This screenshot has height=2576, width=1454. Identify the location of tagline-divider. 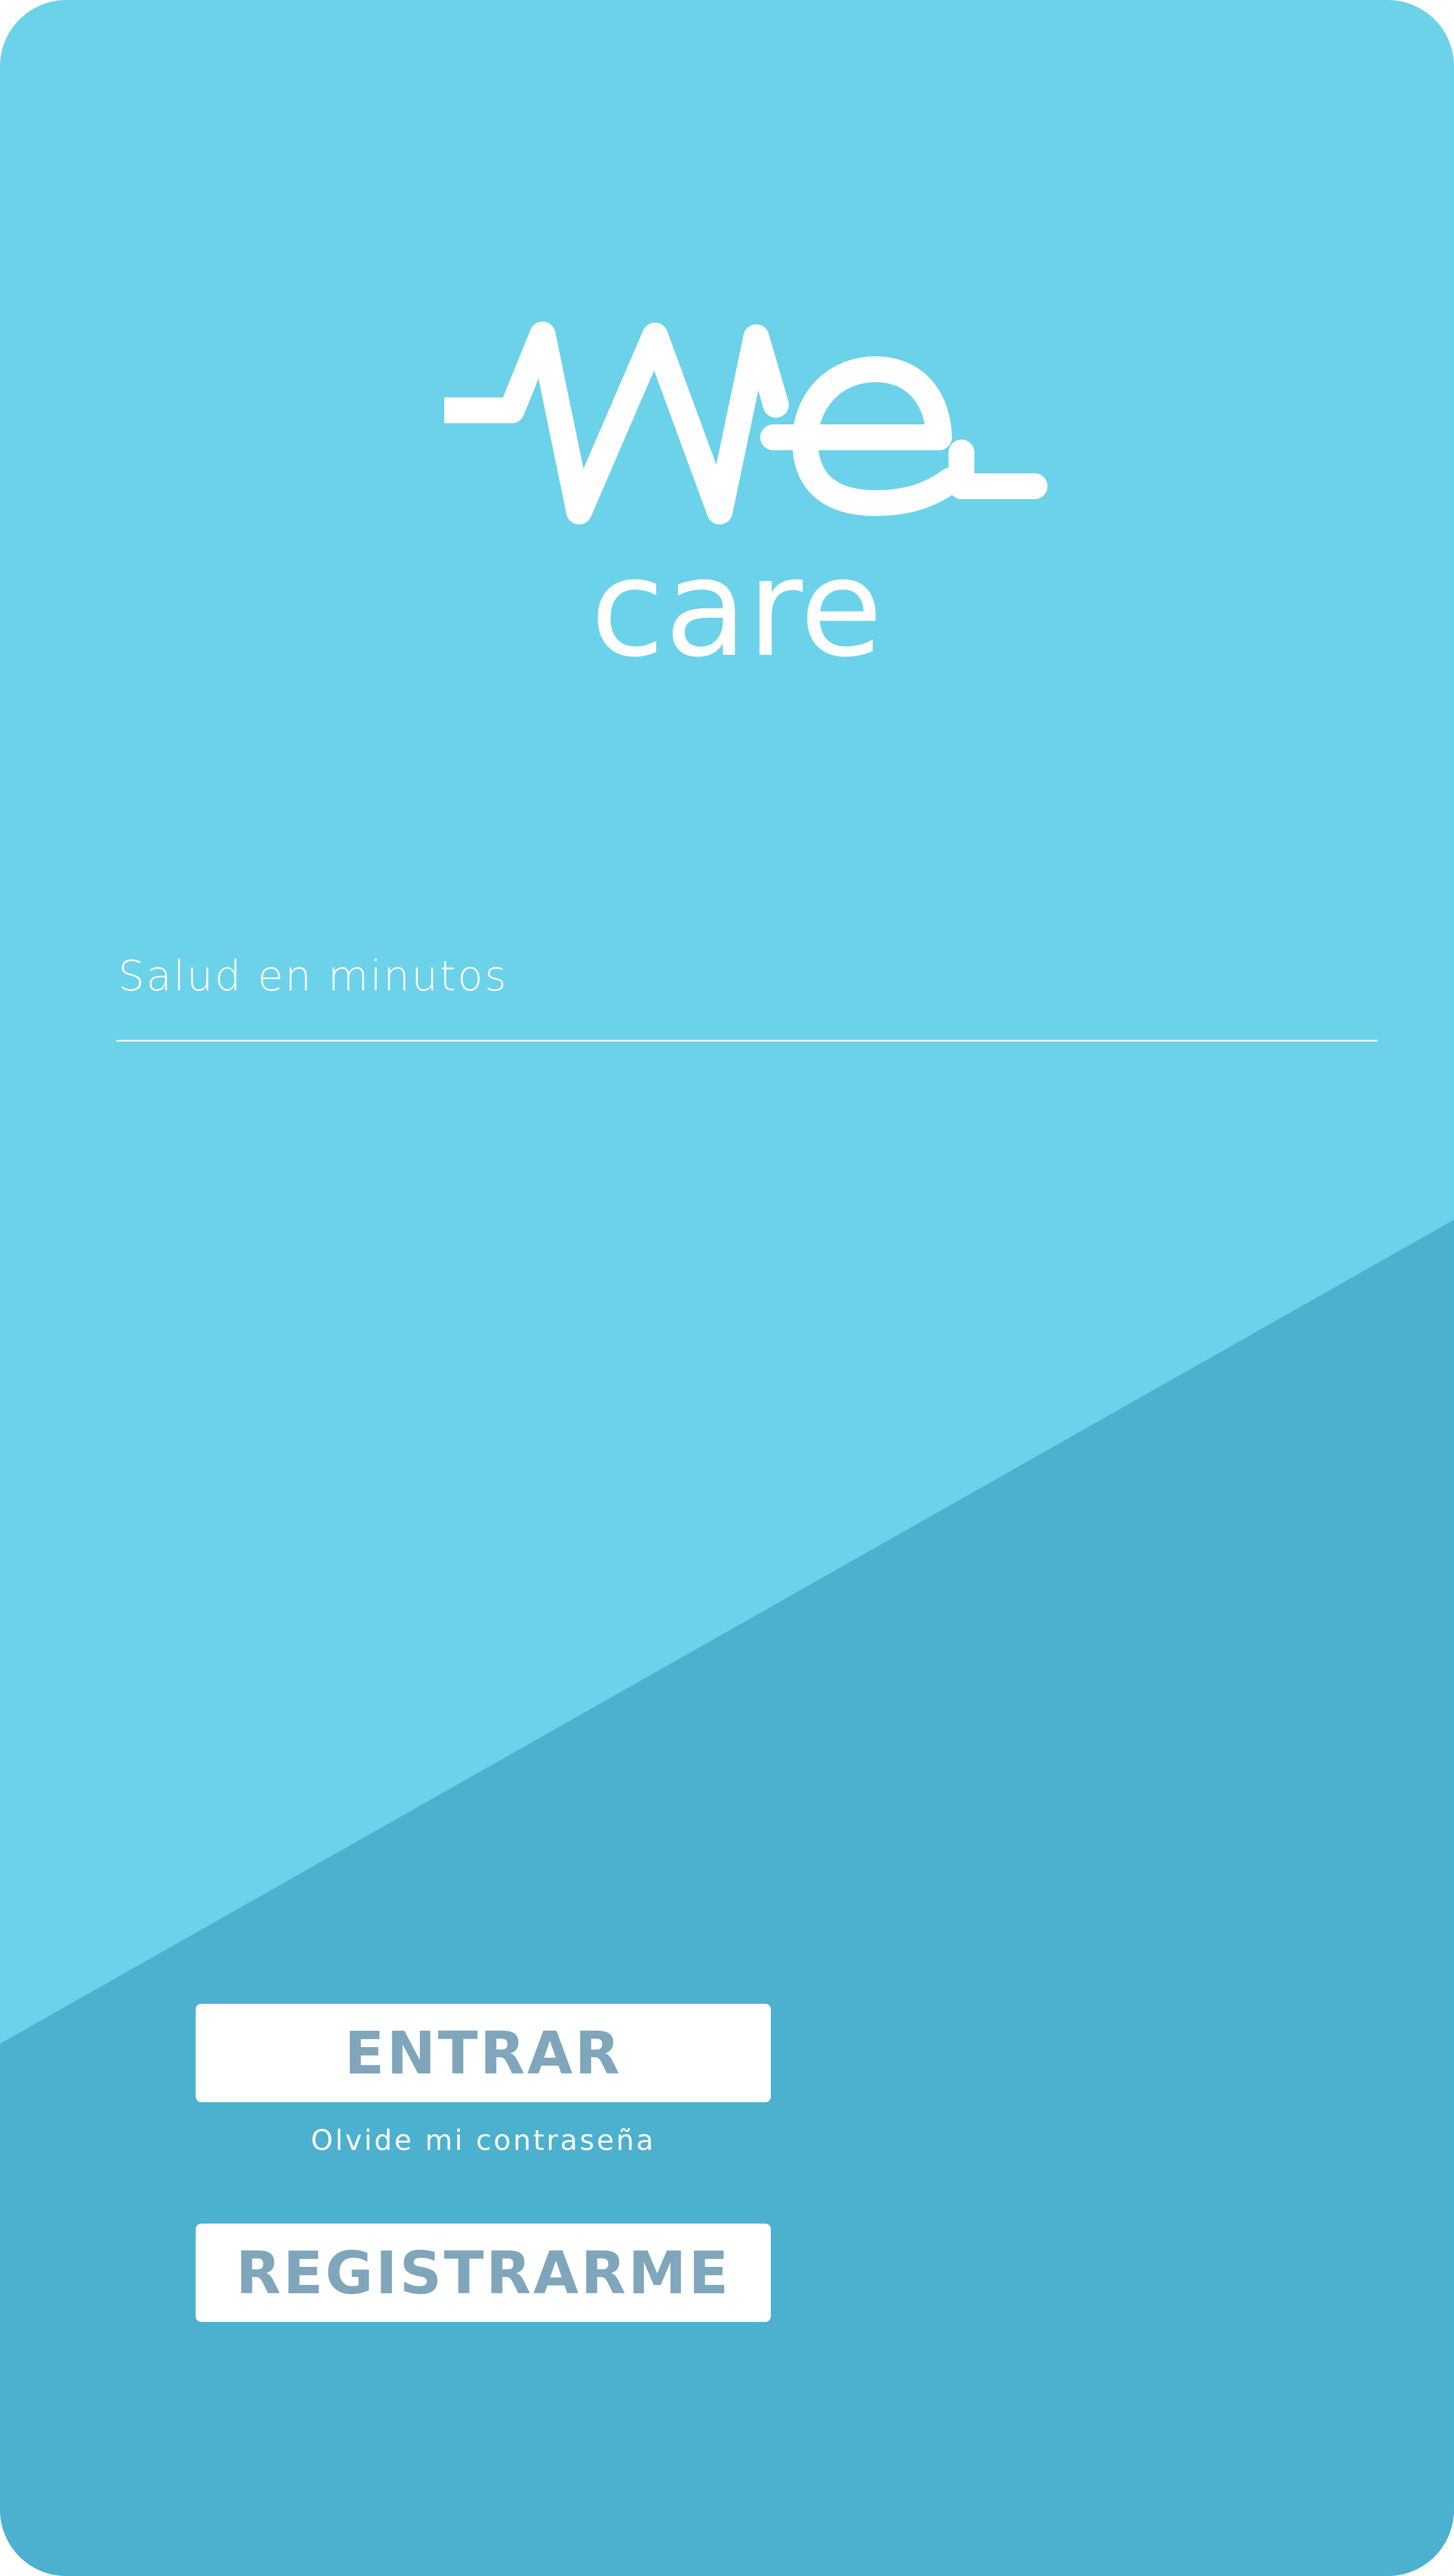
(747, 1041).